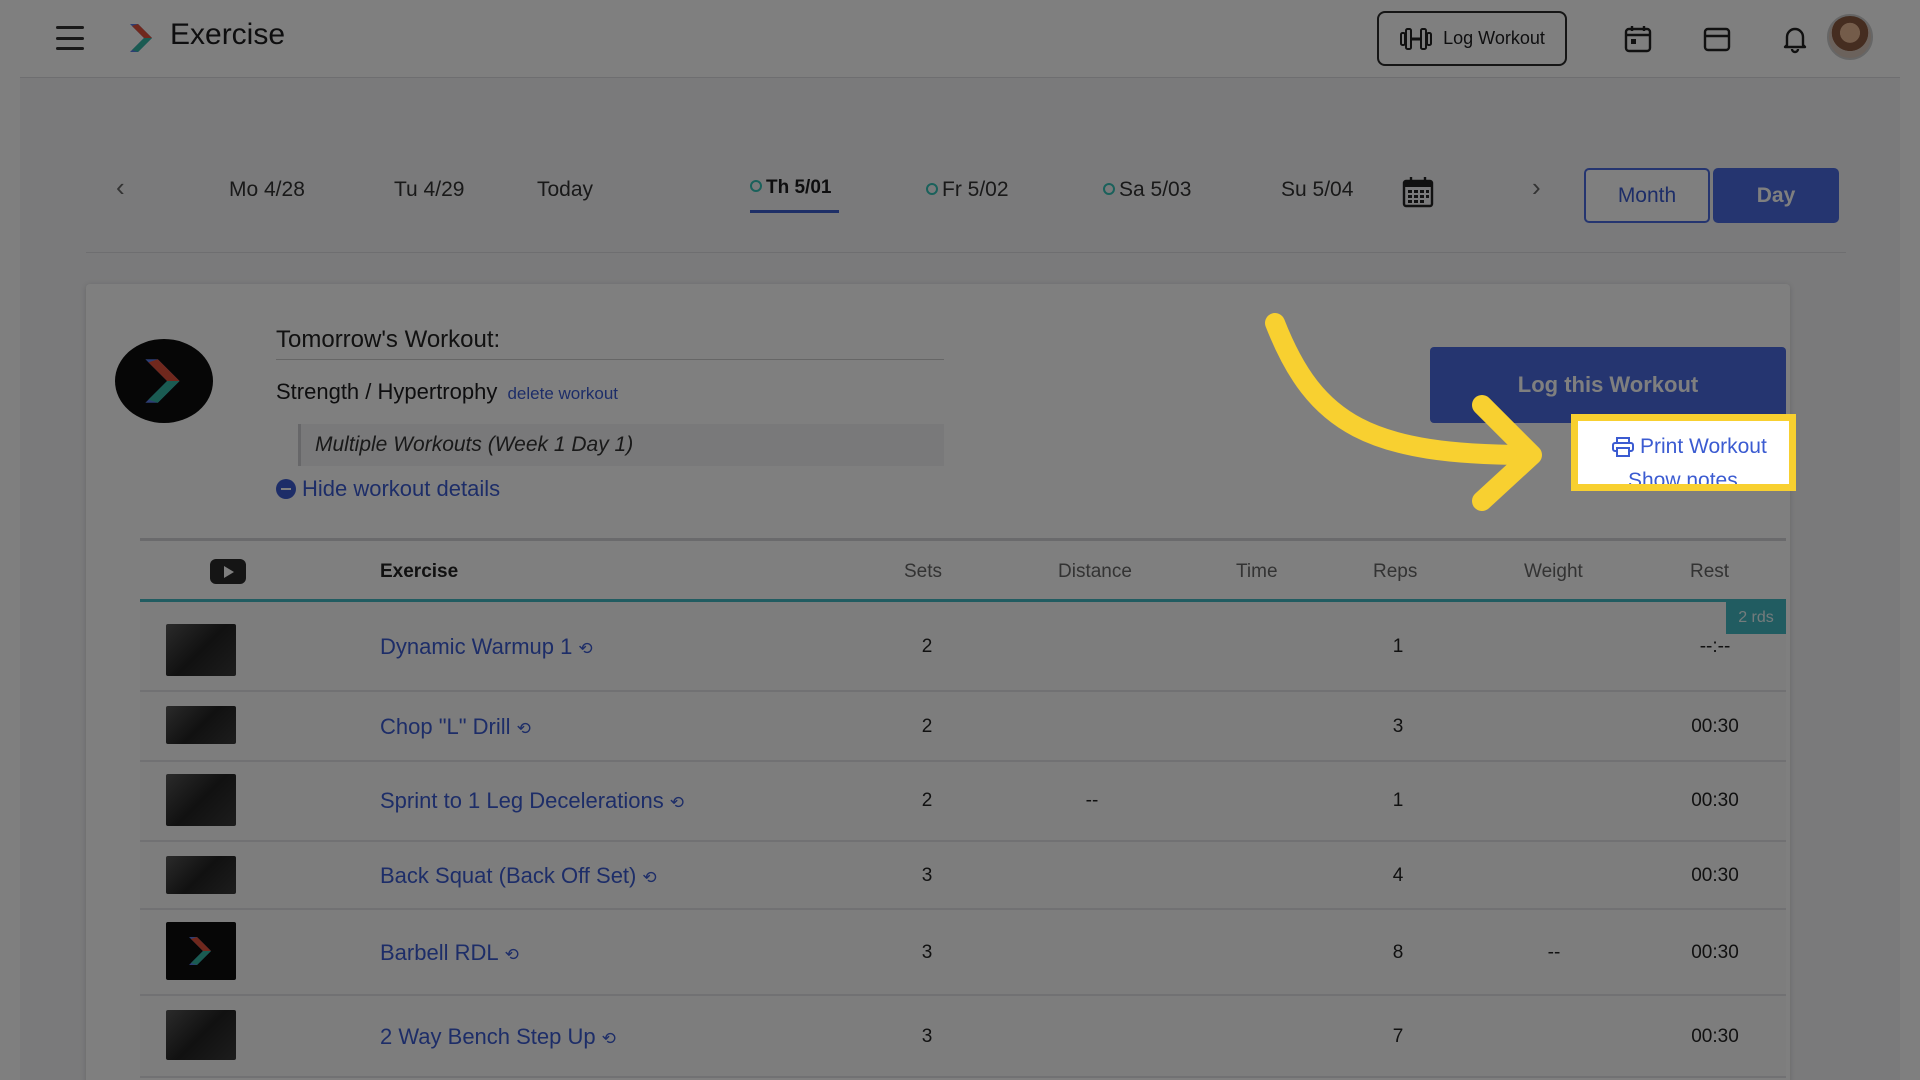  I want to click on printer-icon, so click(1623, 447).